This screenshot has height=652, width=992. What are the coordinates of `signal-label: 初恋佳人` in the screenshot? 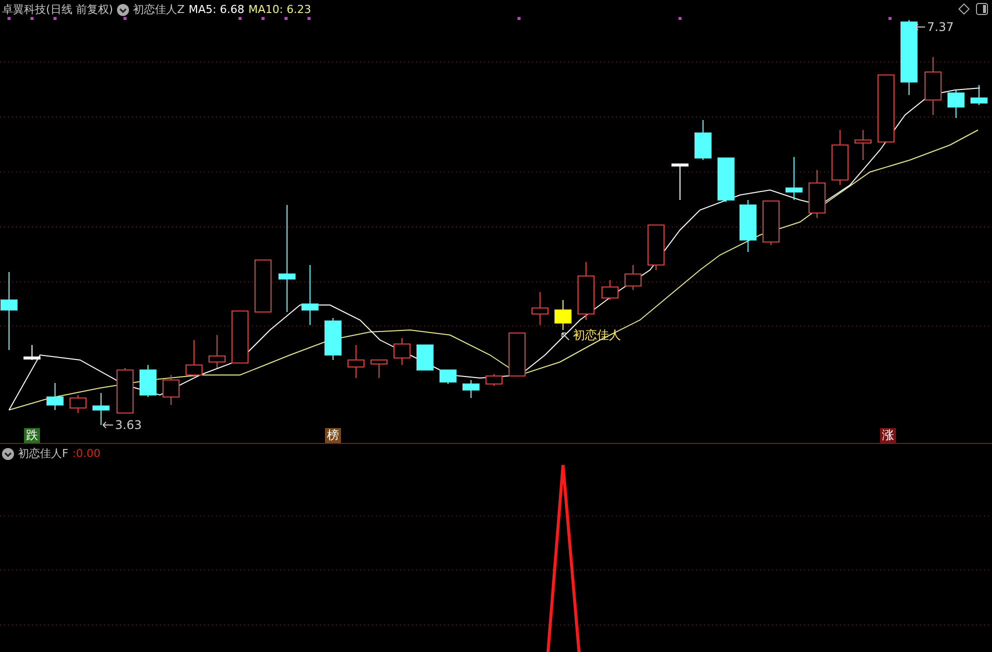 It's located at (597, 335).